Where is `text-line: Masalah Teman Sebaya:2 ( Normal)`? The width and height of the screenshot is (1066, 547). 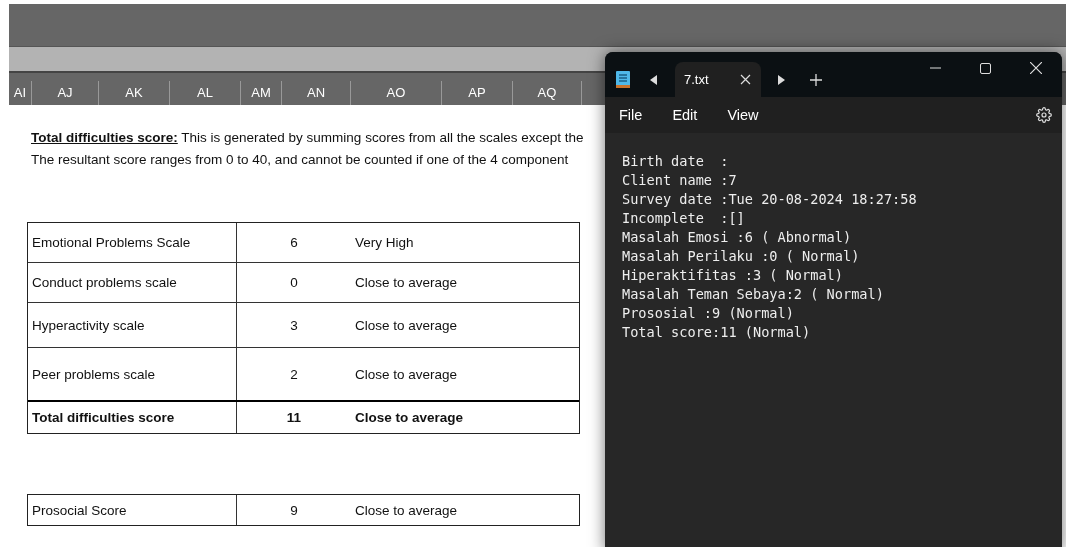
text-line: Masalah Teman Sebaya:2 ( Normal) is located at coordinates (753, 294).